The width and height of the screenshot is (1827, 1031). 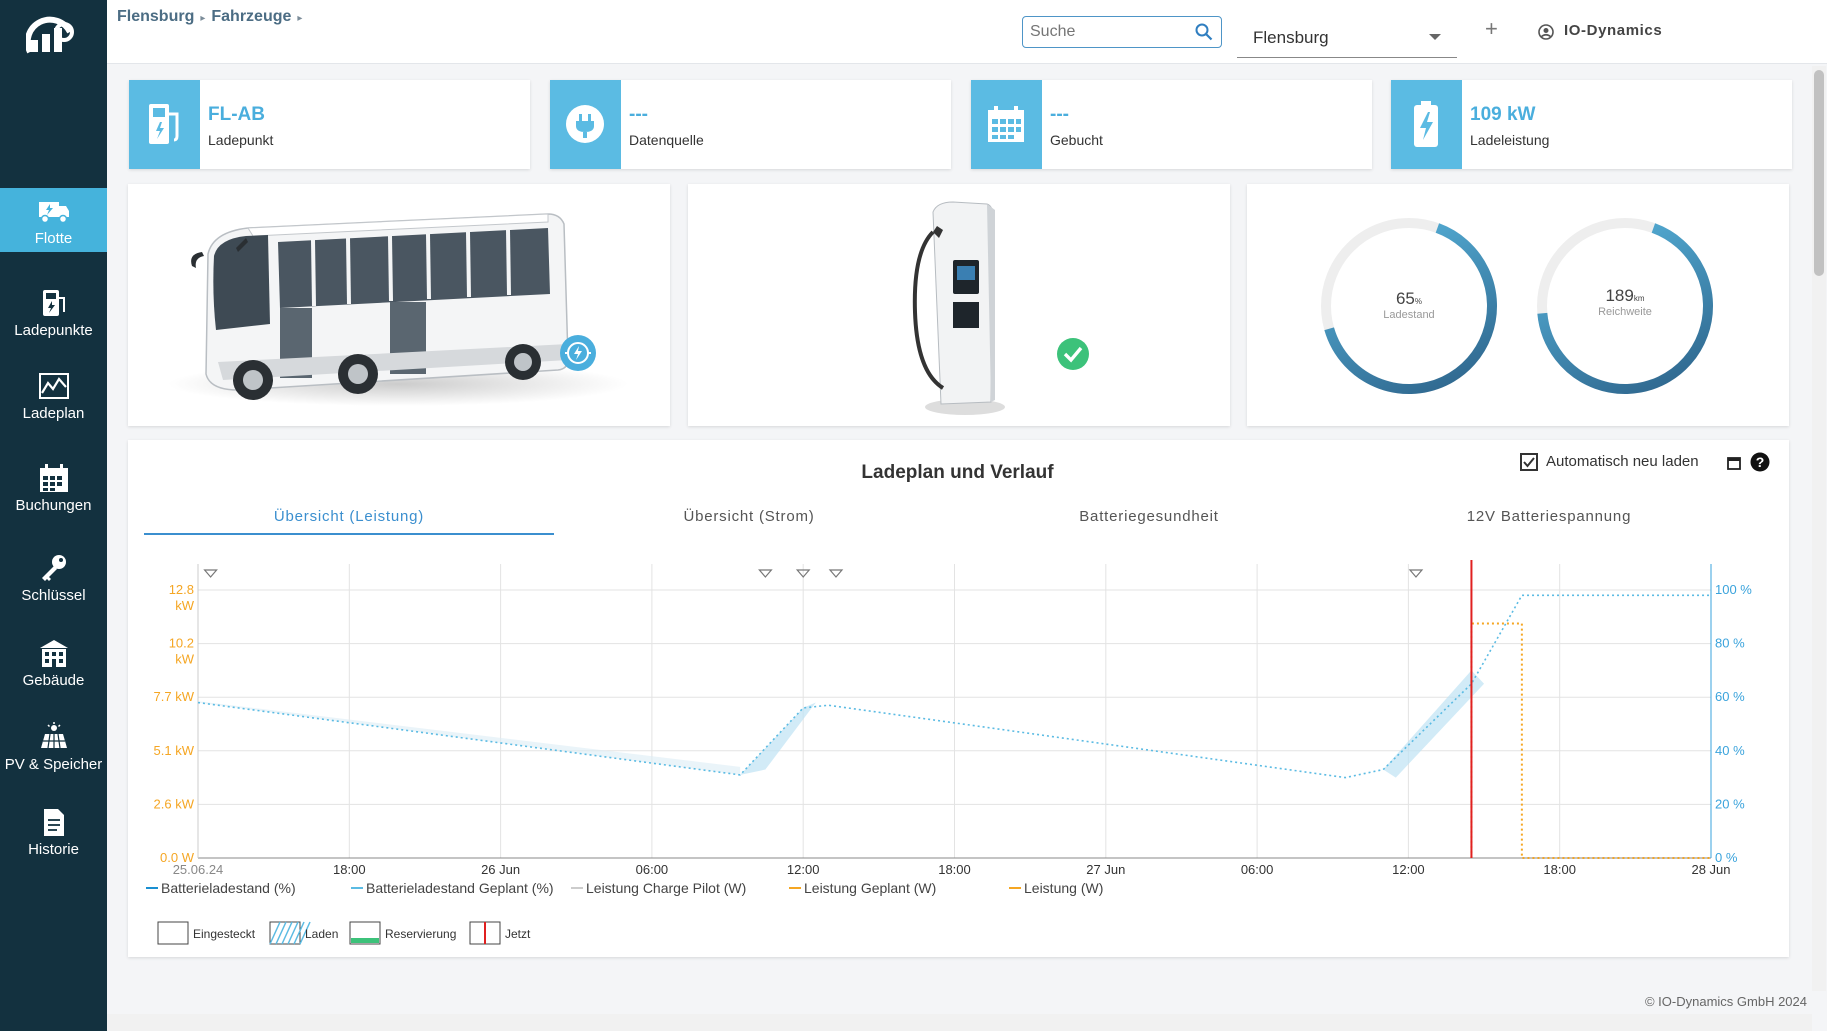 I want to click on sidebar-item-schlüssel: Schlüssel, so click(x=53, y=578).